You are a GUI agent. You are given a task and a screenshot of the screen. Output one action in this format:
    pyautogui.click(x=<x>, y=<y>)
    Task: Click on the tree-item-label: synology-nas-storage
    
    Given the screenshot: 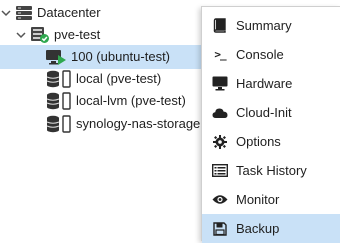 What is the action you would take?
    pyautogui.click(x=138, y=123)
    